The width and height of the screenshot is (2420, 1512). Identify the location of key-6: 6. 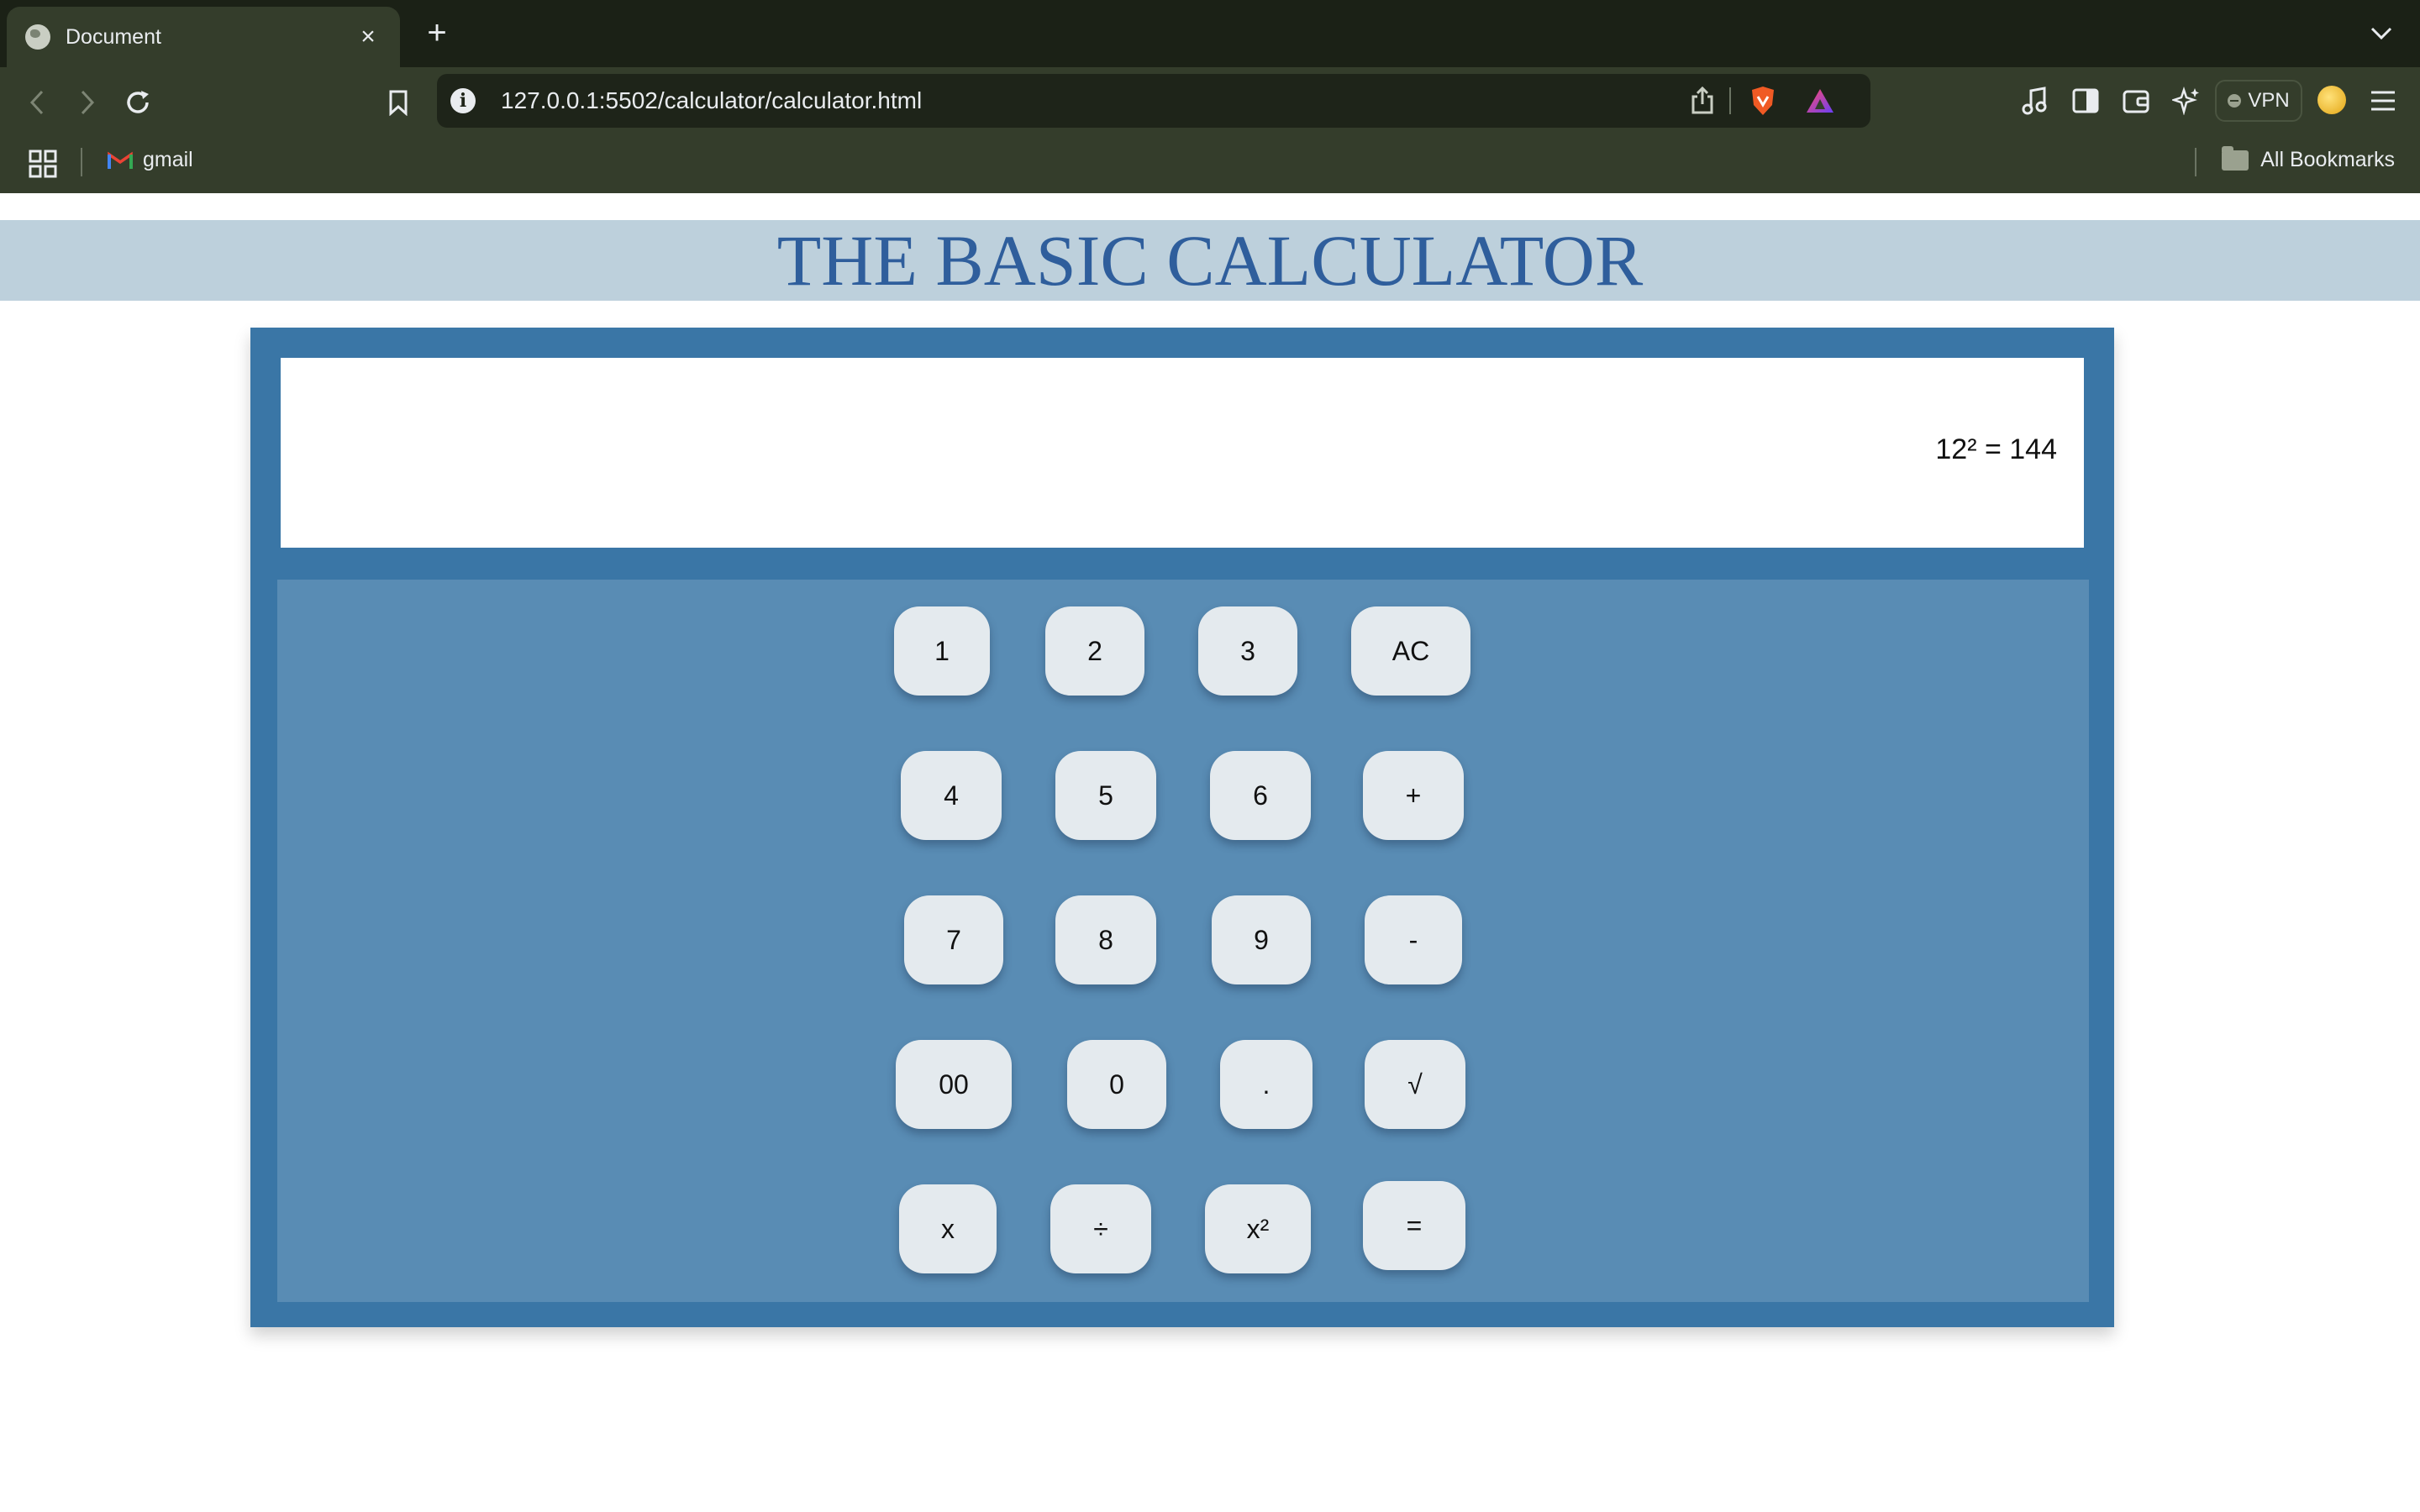
(1260, 795).